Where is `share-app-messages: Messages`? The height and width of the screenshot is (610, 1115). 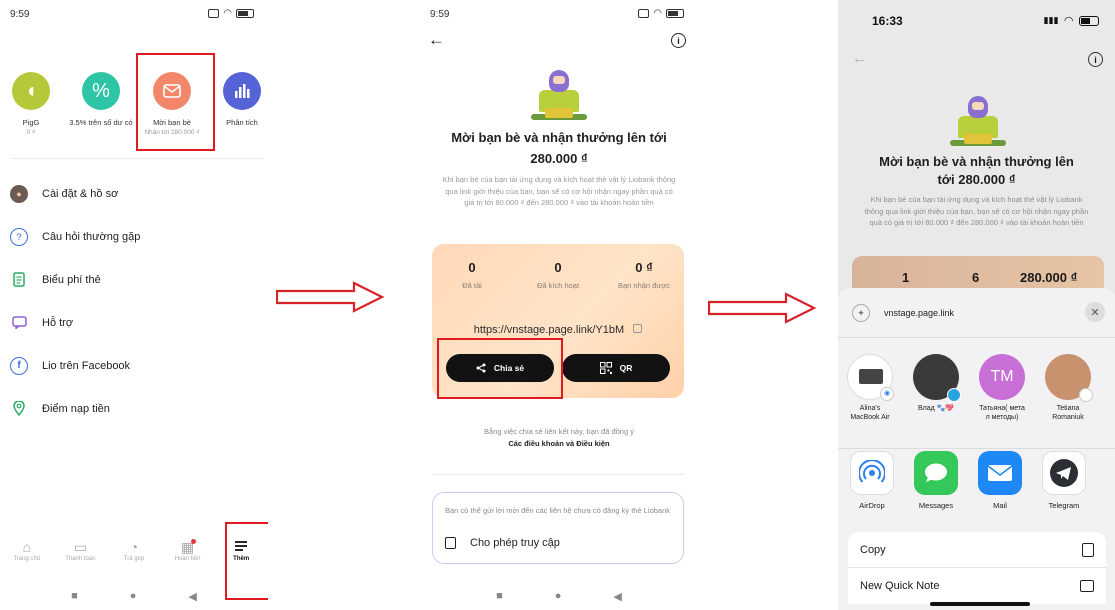
share-app-messages: Messages is located at coordinates (936, 480).